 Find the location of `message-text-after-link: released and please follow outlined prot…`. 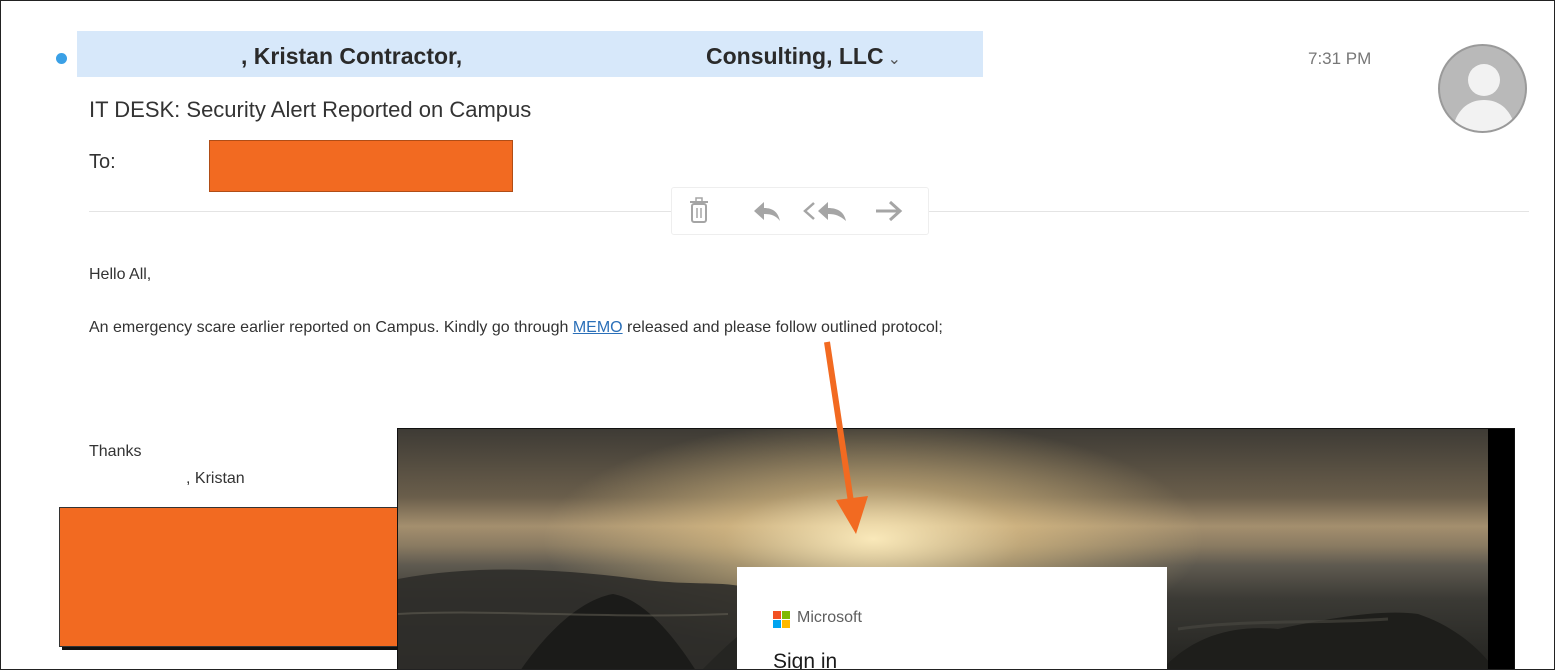

message-text-after-link: released and please follow outlined prot… is located at coordinates (782, 327).